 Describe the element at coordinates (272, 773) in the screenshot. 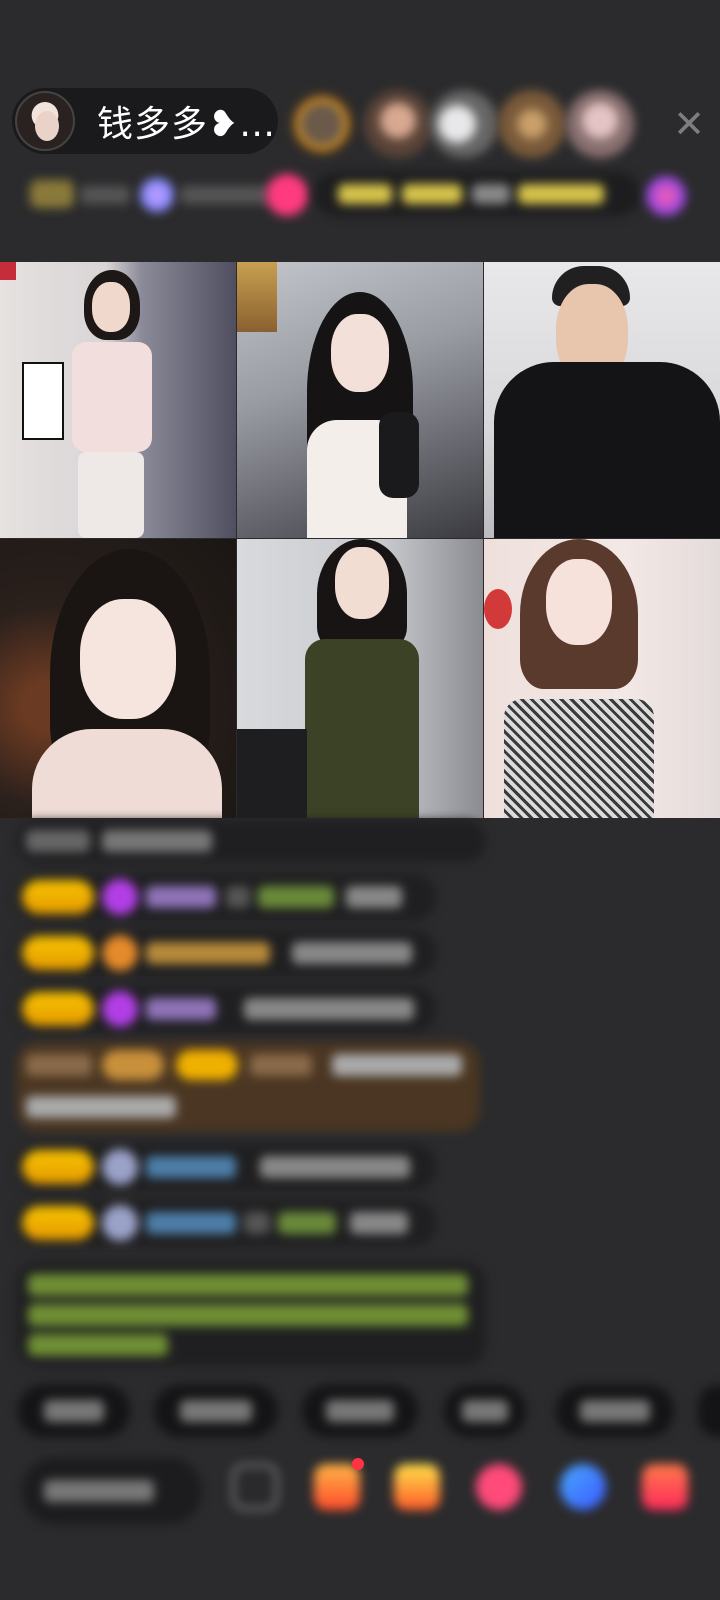

I see `side-equipment` at that location.